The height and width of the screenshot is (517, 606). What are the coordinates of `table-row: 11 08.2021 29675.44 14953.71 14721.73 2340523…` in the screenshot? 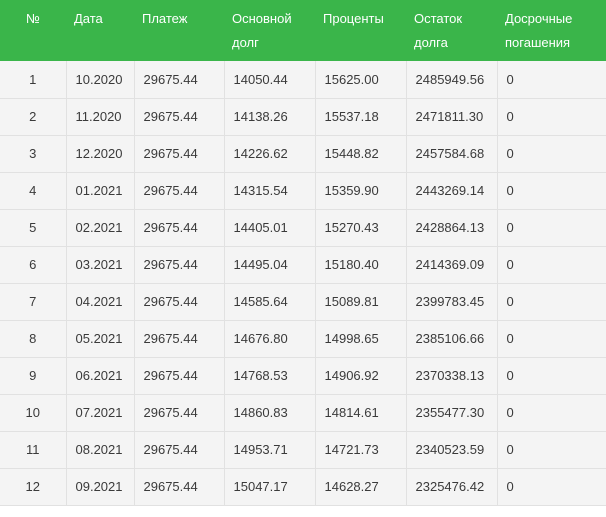 It's located at (303, 450).